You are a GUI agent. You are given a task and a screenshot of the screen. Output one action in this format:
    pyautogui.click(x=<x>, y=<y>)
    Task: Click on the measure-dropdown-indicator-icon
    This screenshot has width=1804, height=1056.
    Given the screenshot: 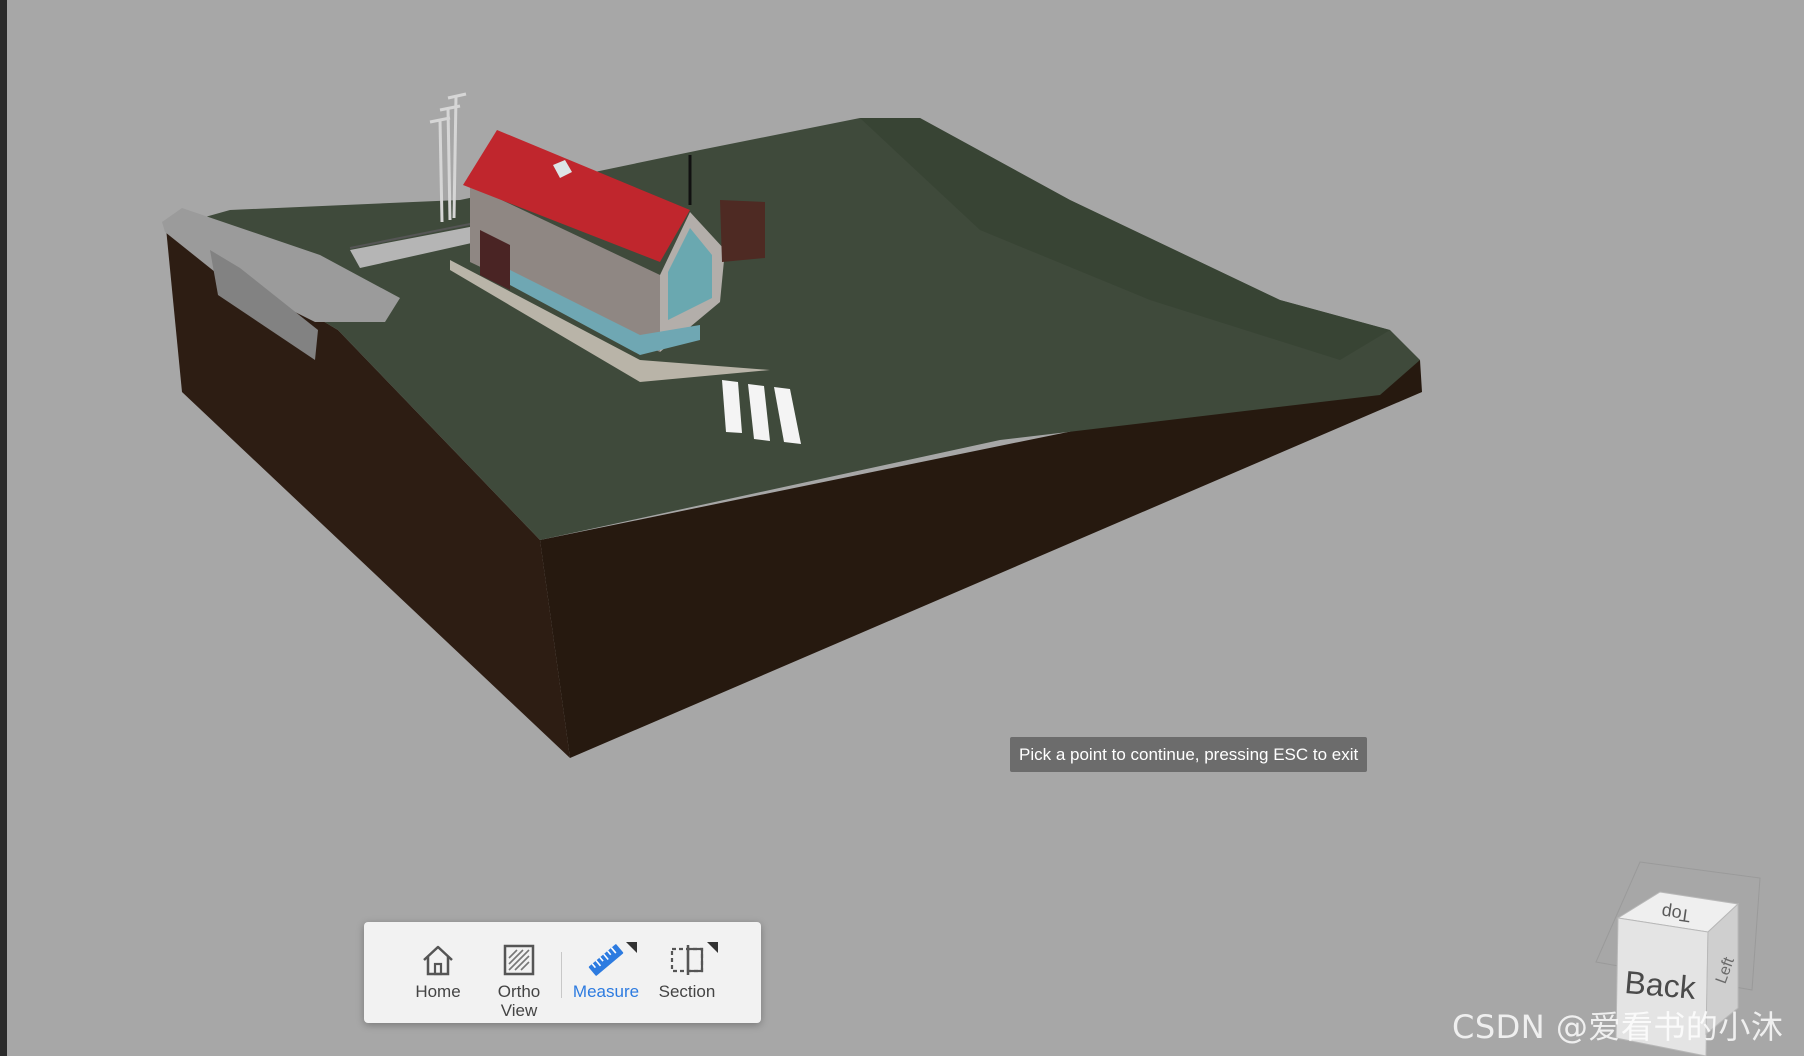 What is the action you would take?
    pyautogui.click(x=631, y=947)
    